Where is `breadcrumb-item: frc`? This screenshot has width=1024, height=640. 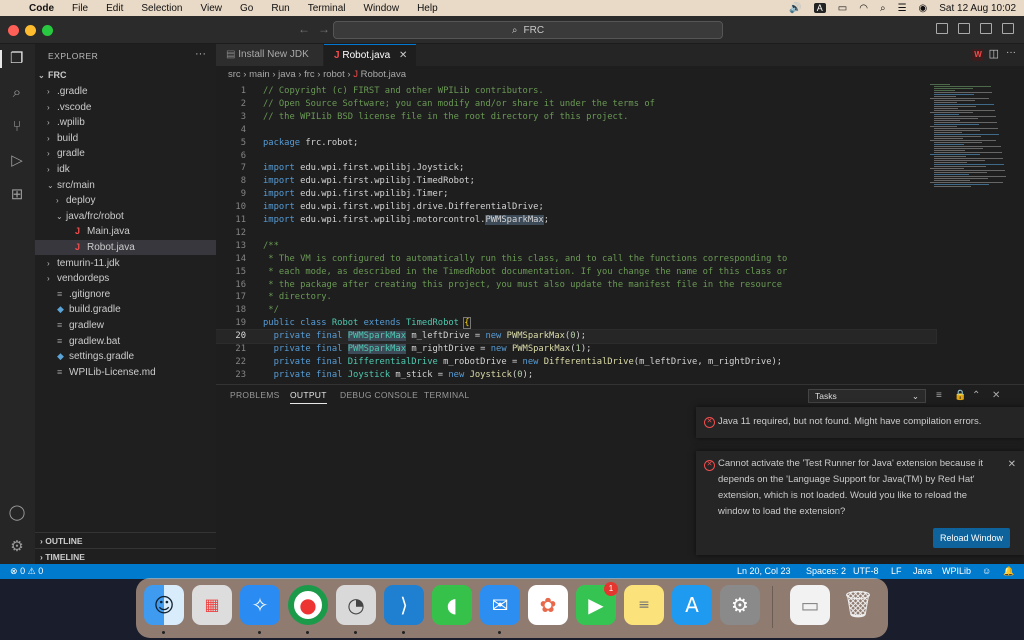
breadcrumb-item: frc is located at coordinates (309, 74).